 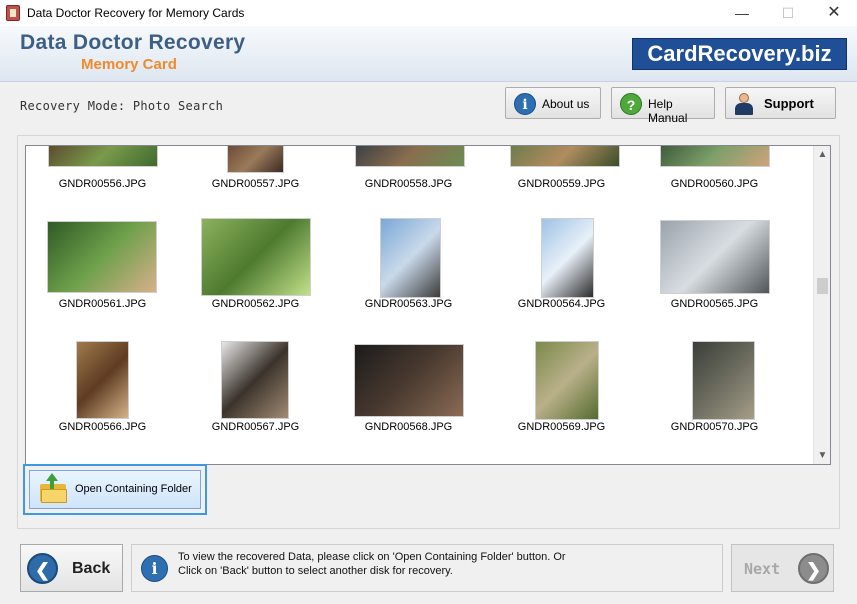 I want to click on thumbnail-filename: GNDR00559.JPG, so click(x=561, y=184).